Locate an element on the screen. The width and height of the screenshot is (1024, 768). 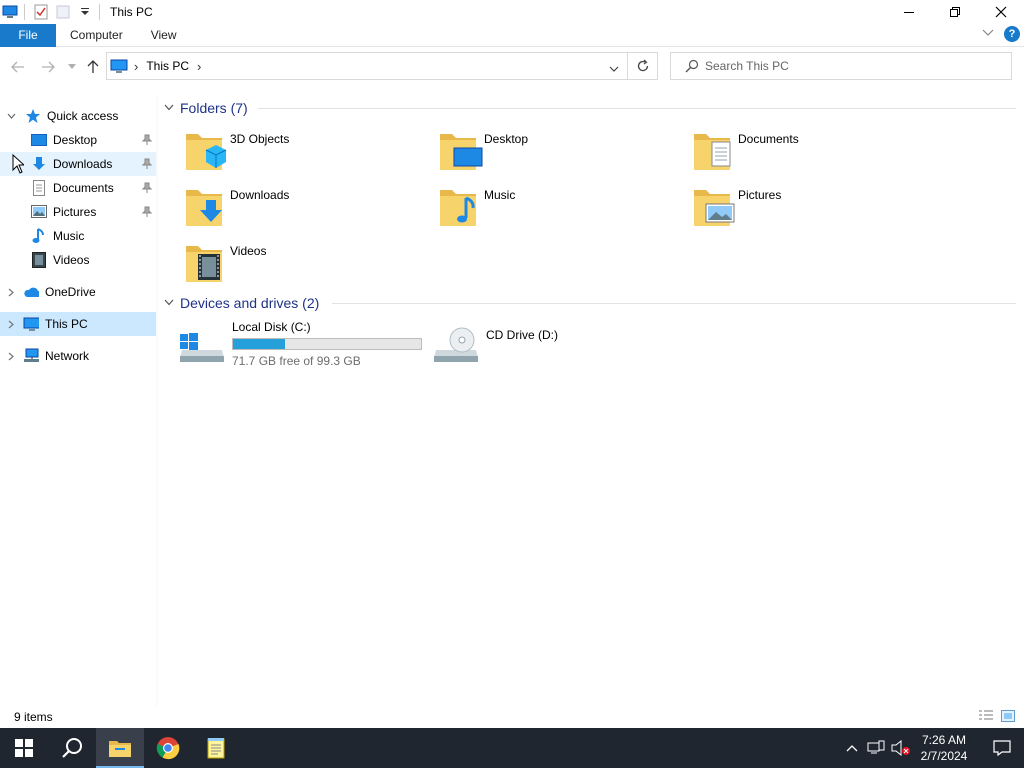
search-taskbar-button is located at coordinates (72, 748).